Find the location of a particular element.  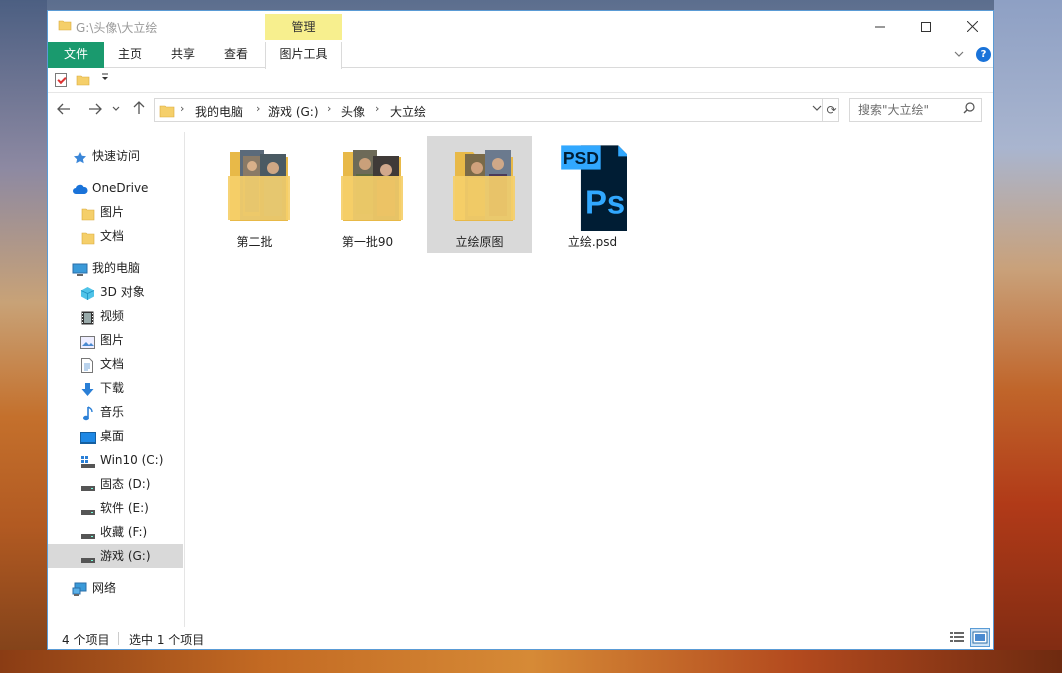

file-name: 第二批 is located at coordinates (254, 242).